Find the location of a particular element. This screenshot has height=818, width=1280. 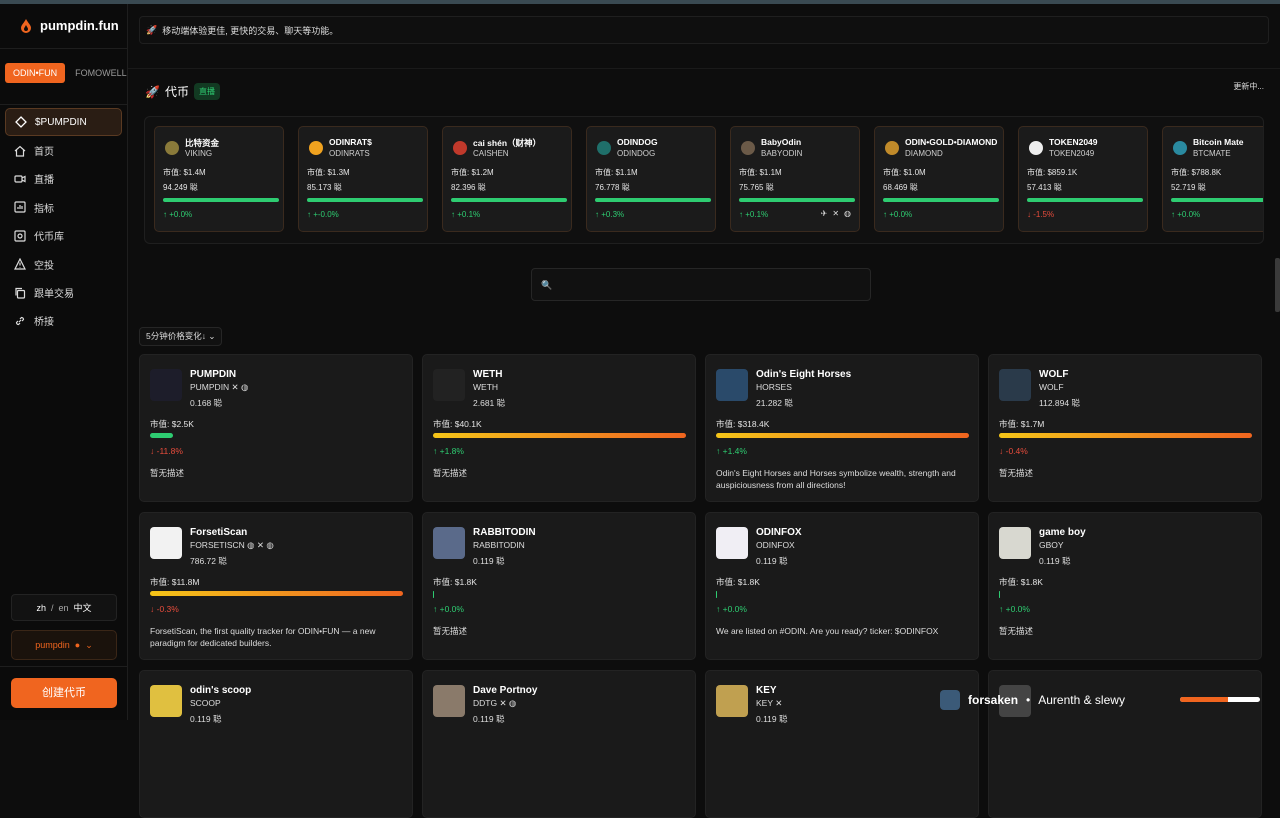

x-icon: ✕ is located at coordinates (835, 213).